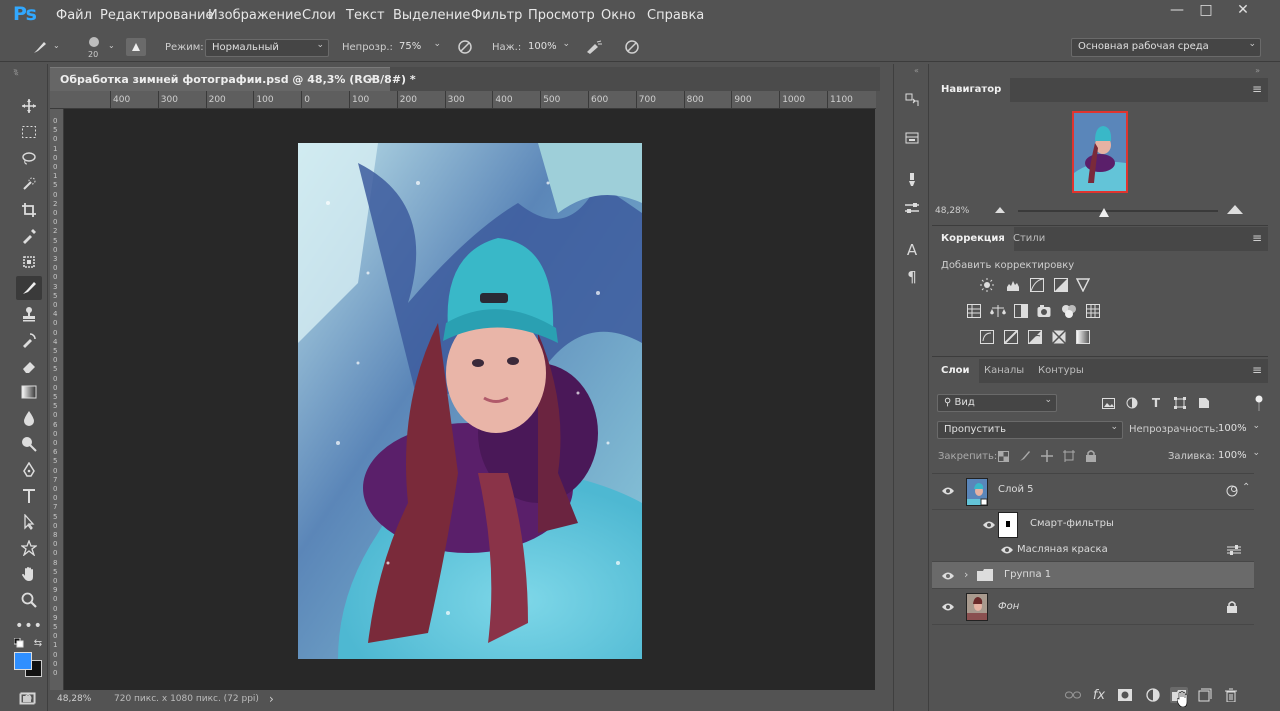 The height and width of the screenshot is (711, 1280). Describe the element at coordinates (29, 392) in the screenshot. I see `gradient-tool-icon` at that location.